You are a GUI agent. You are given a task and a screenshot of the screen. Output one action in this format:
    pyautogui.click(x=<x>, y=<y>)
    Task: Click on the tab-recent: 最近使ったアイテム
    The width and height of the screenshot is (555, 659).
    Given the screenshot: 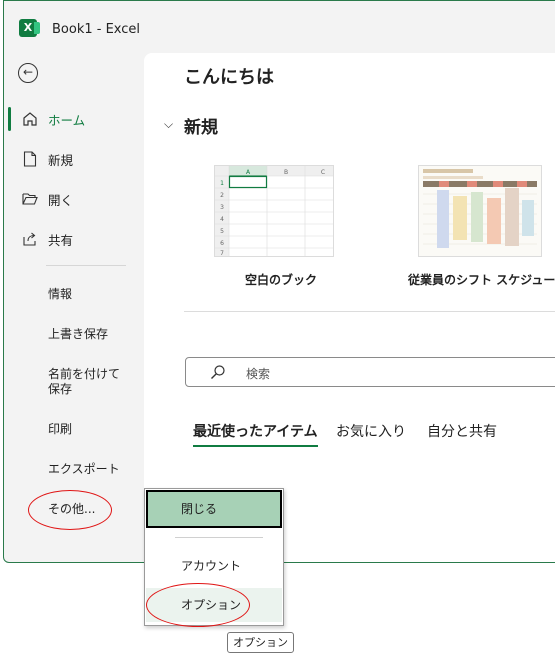 What is the action you would take?
    pyautogui.click(x=255, y=434)
    